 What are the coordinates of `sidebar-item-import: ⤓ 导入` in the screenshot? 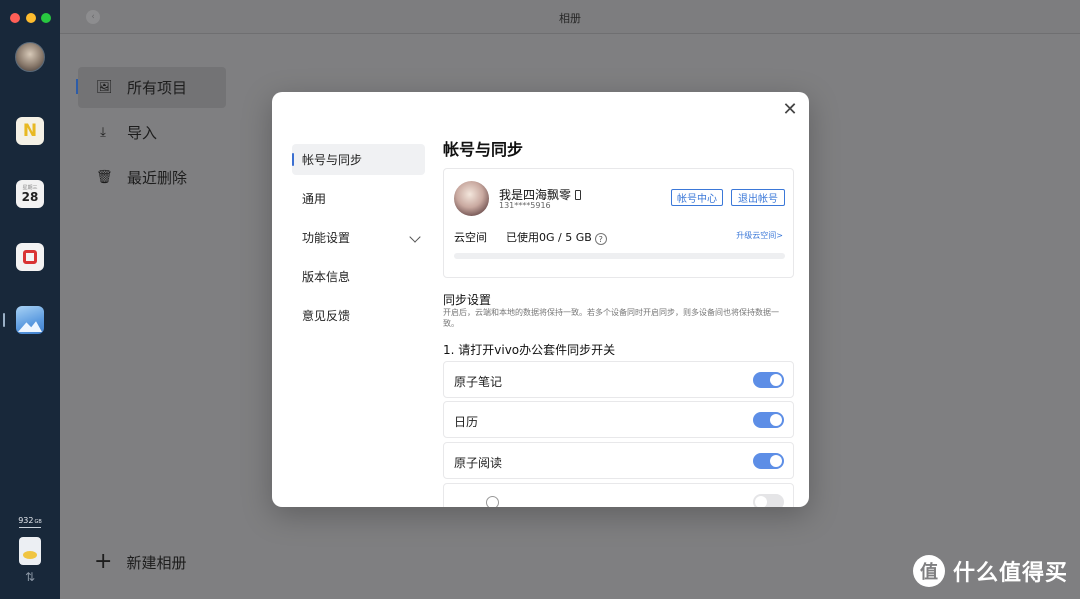 It's located at (152, 132).